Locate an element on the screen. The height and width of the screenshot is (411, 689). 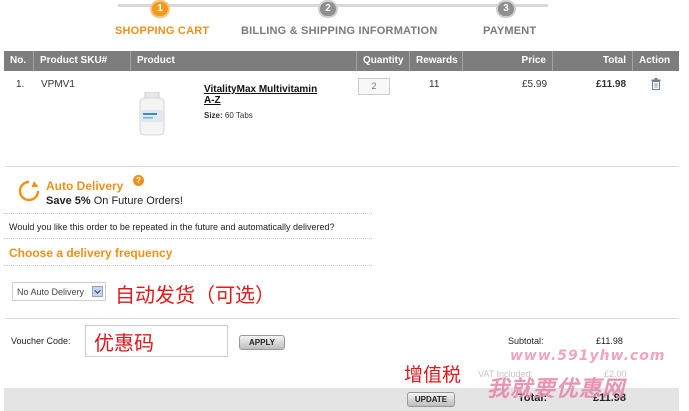
col-quantity: Quantity is located at coordinates (383, 61).